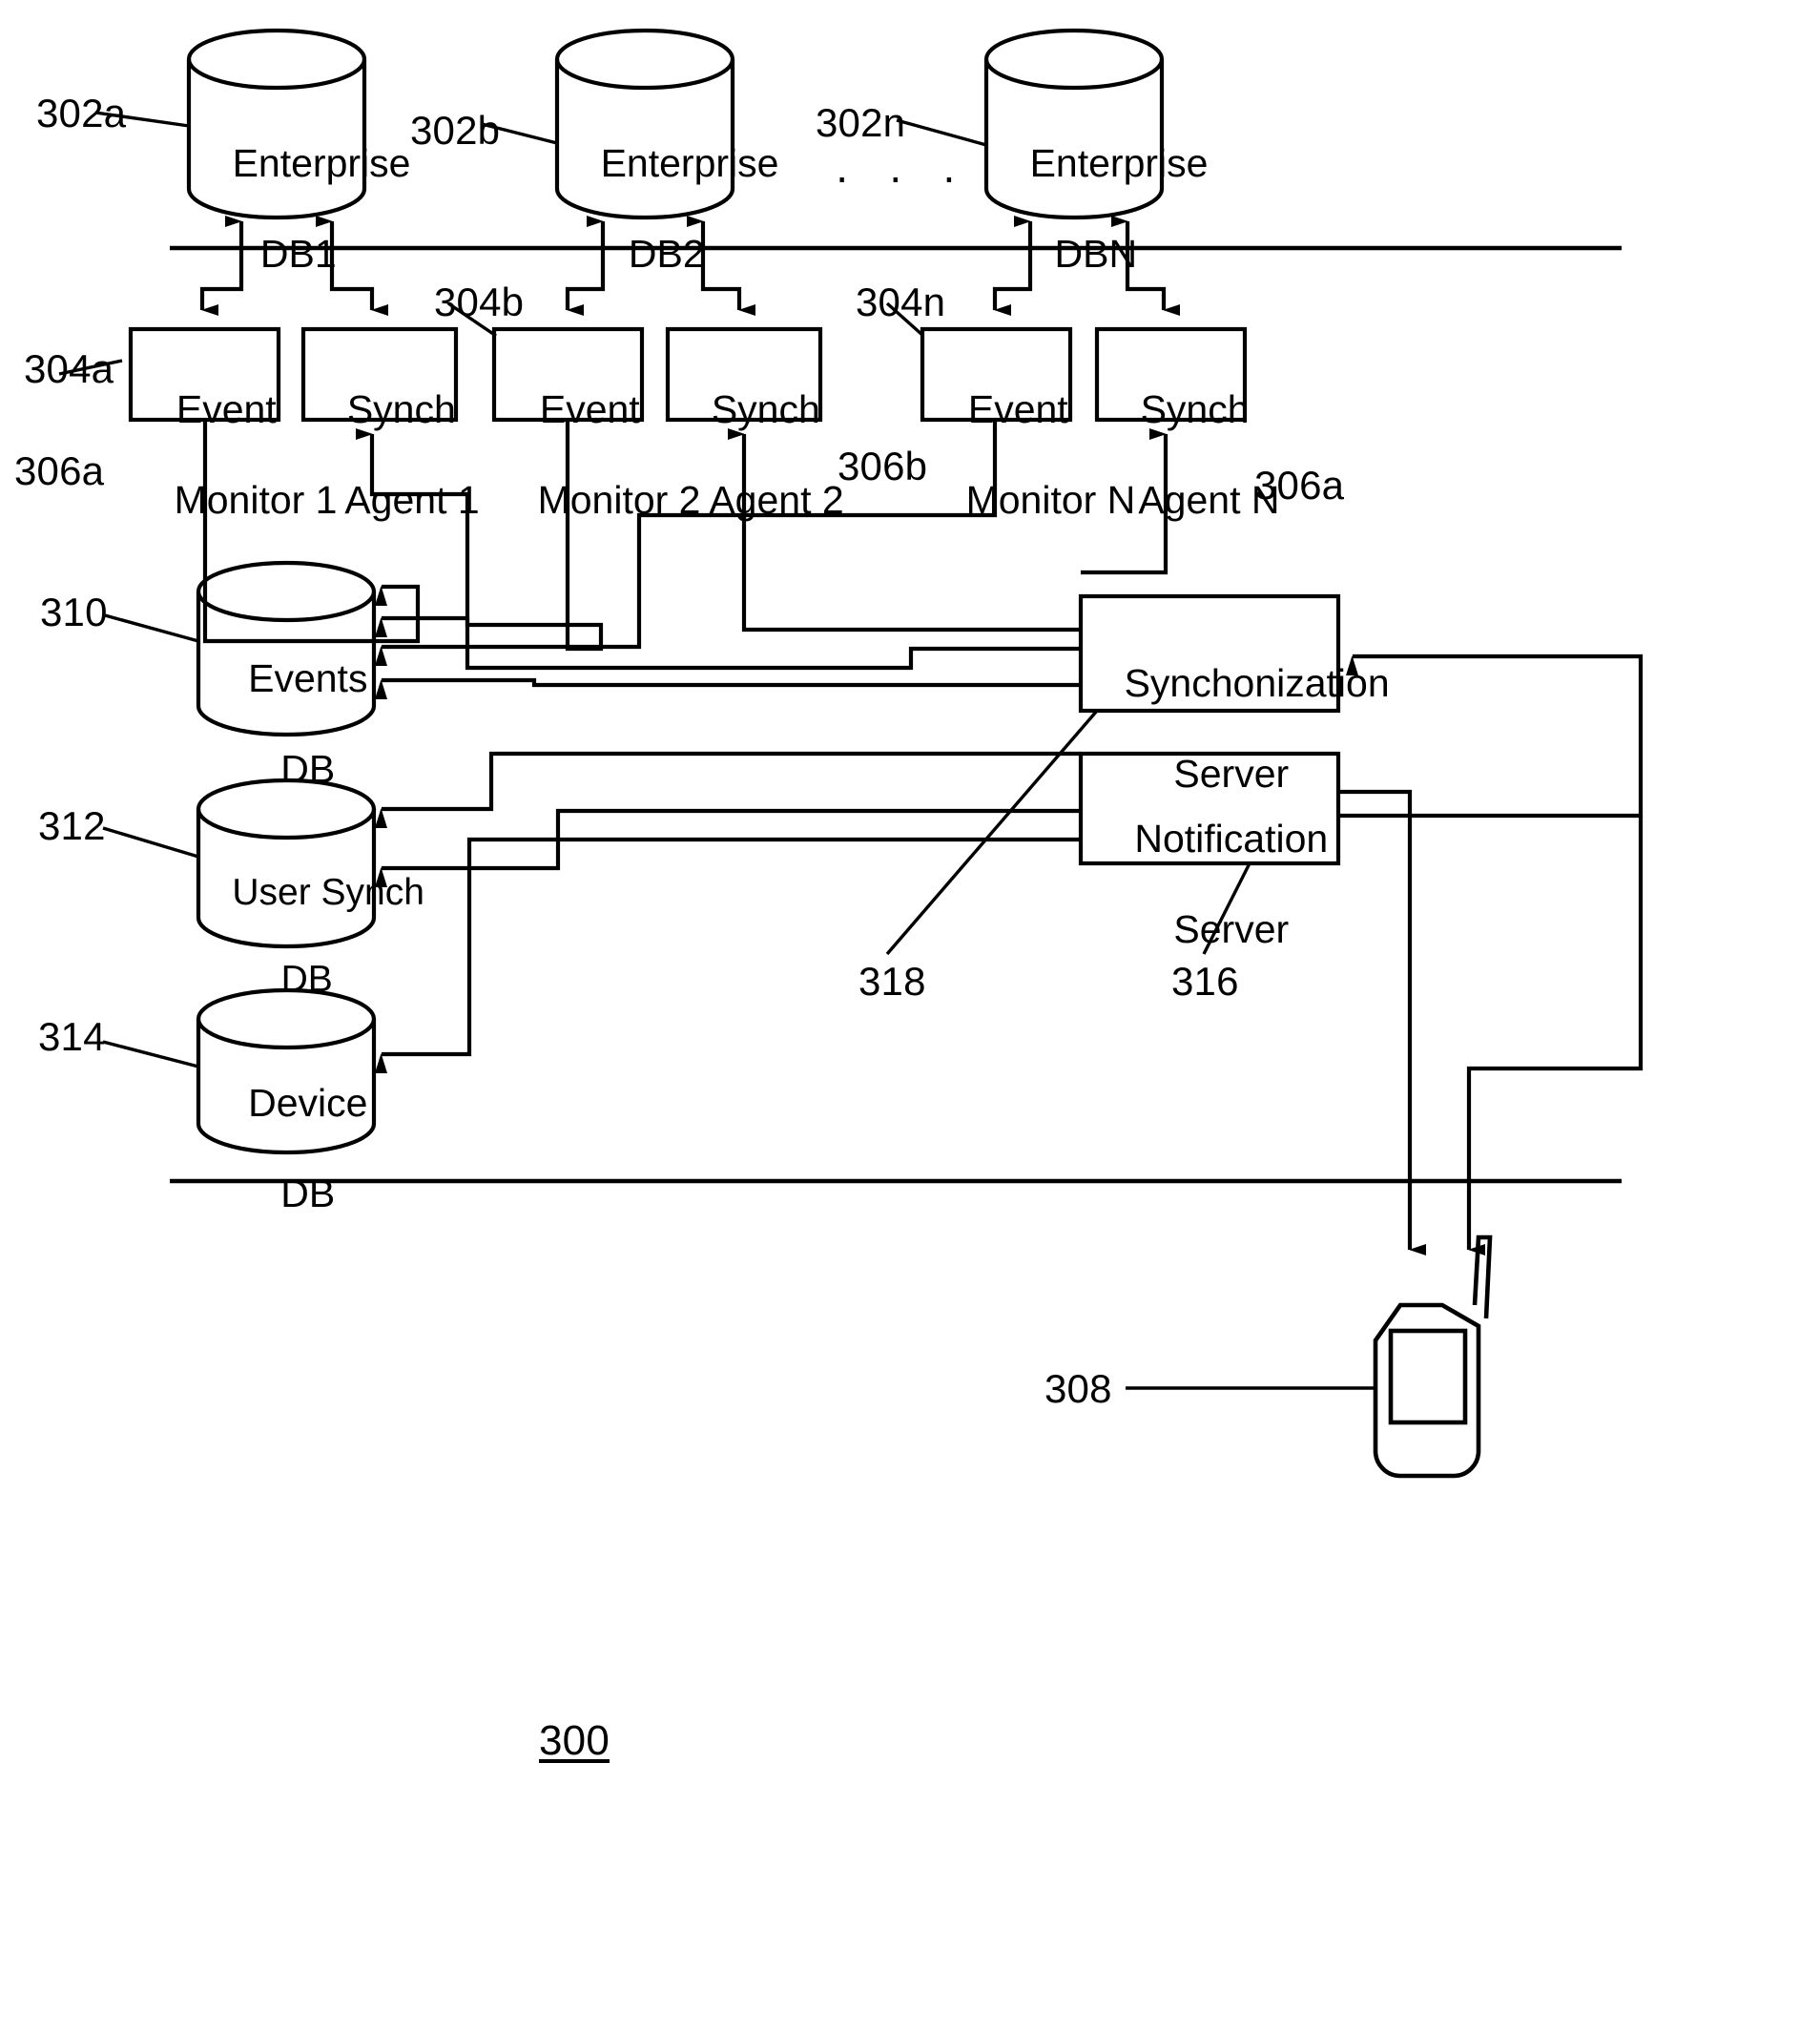 Image resolution: width=1820 pixels, height=2033 pixels. What do you see at coordinates (1433, 1356) in the screenshot?
I see `mobile-device-shape` at bounding box center [1433, 1356].